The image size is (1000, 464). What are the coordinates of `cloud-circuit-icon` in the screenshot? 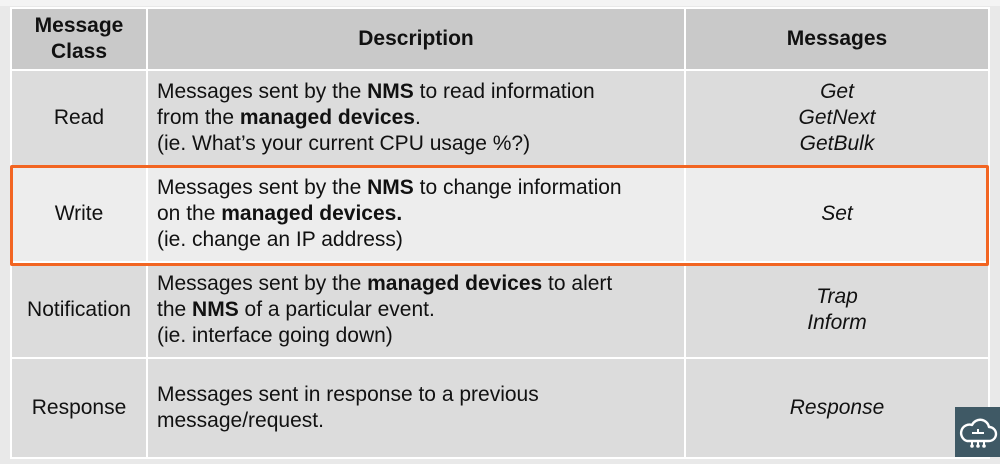 It's located at (978, 433).